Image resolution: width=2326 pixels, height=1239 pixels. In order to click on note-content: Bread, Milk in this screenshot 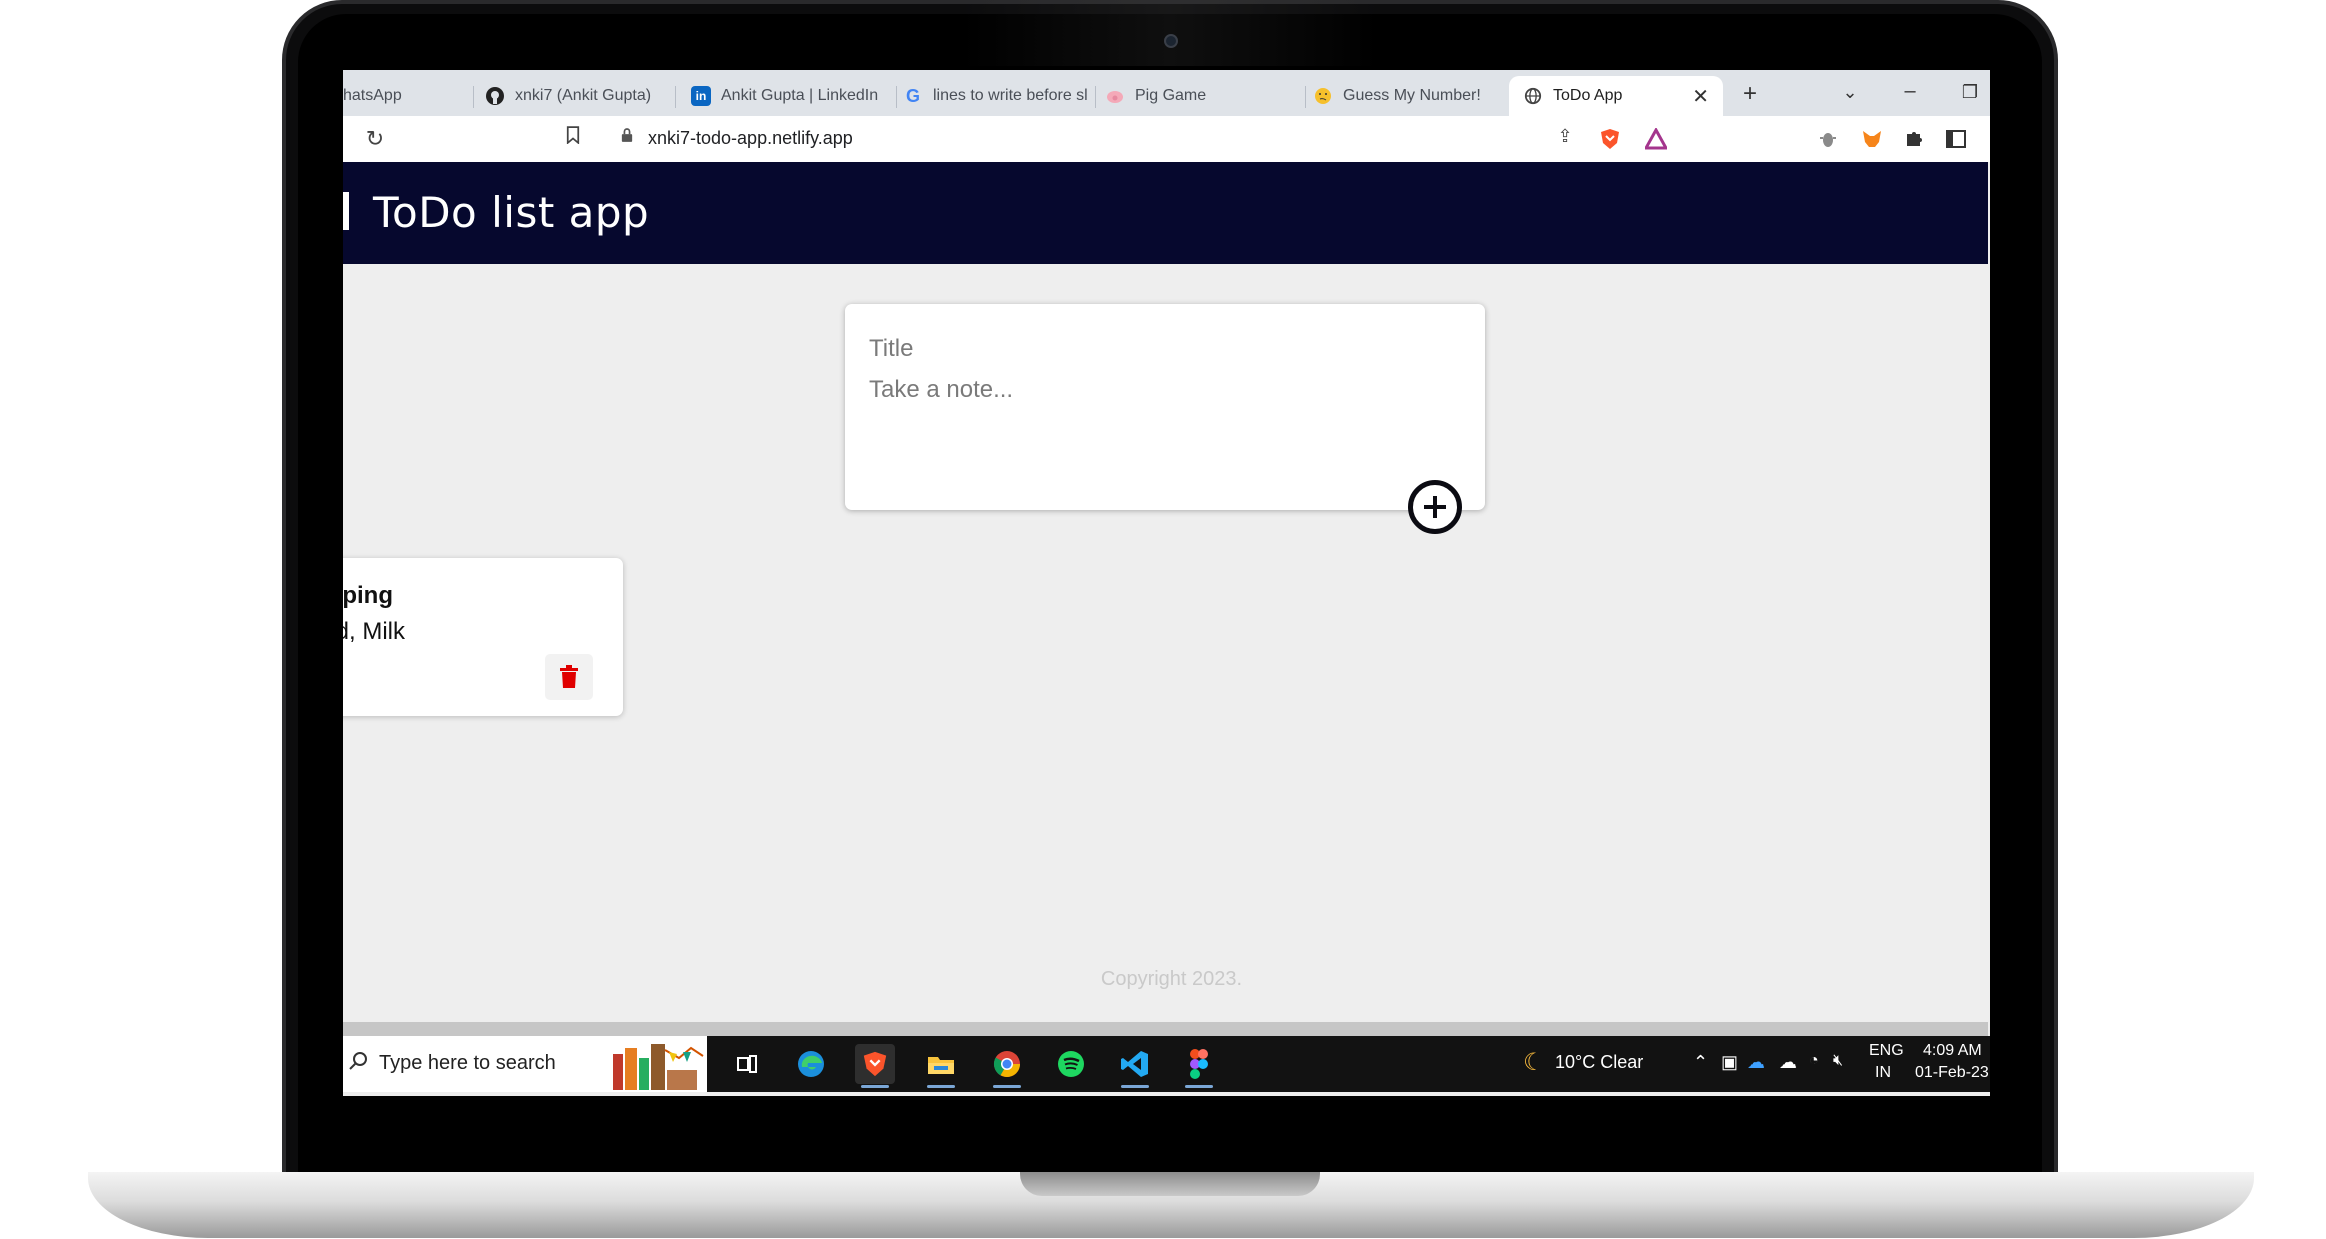, I will do `click(374, 631)`.